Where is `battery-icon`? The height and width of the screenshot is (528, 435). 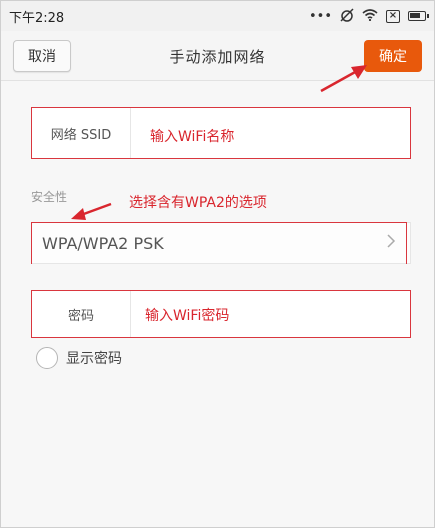
battery-icon is located at coordinates (418, 16).